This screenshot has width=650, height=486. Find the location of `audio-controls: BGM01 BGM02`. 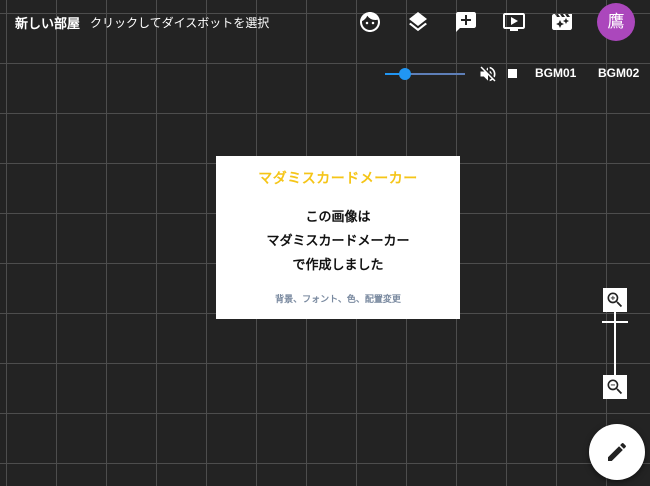

audio-controls: BGM01 BGM02 is located at coordinates (507, 74).